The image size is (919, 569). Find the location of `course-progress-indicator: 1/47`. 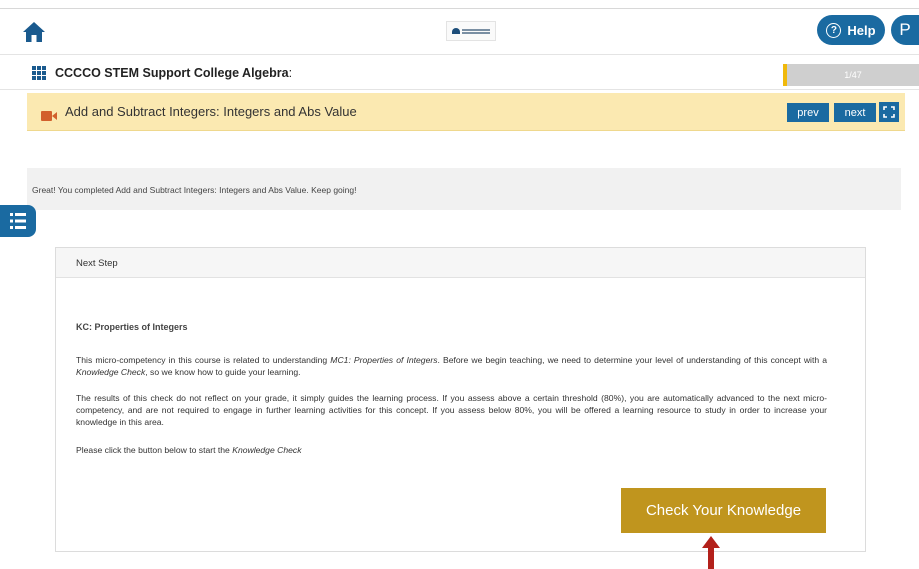

course-progress-indicator: 1/47 is located at coordinates (851, 75).